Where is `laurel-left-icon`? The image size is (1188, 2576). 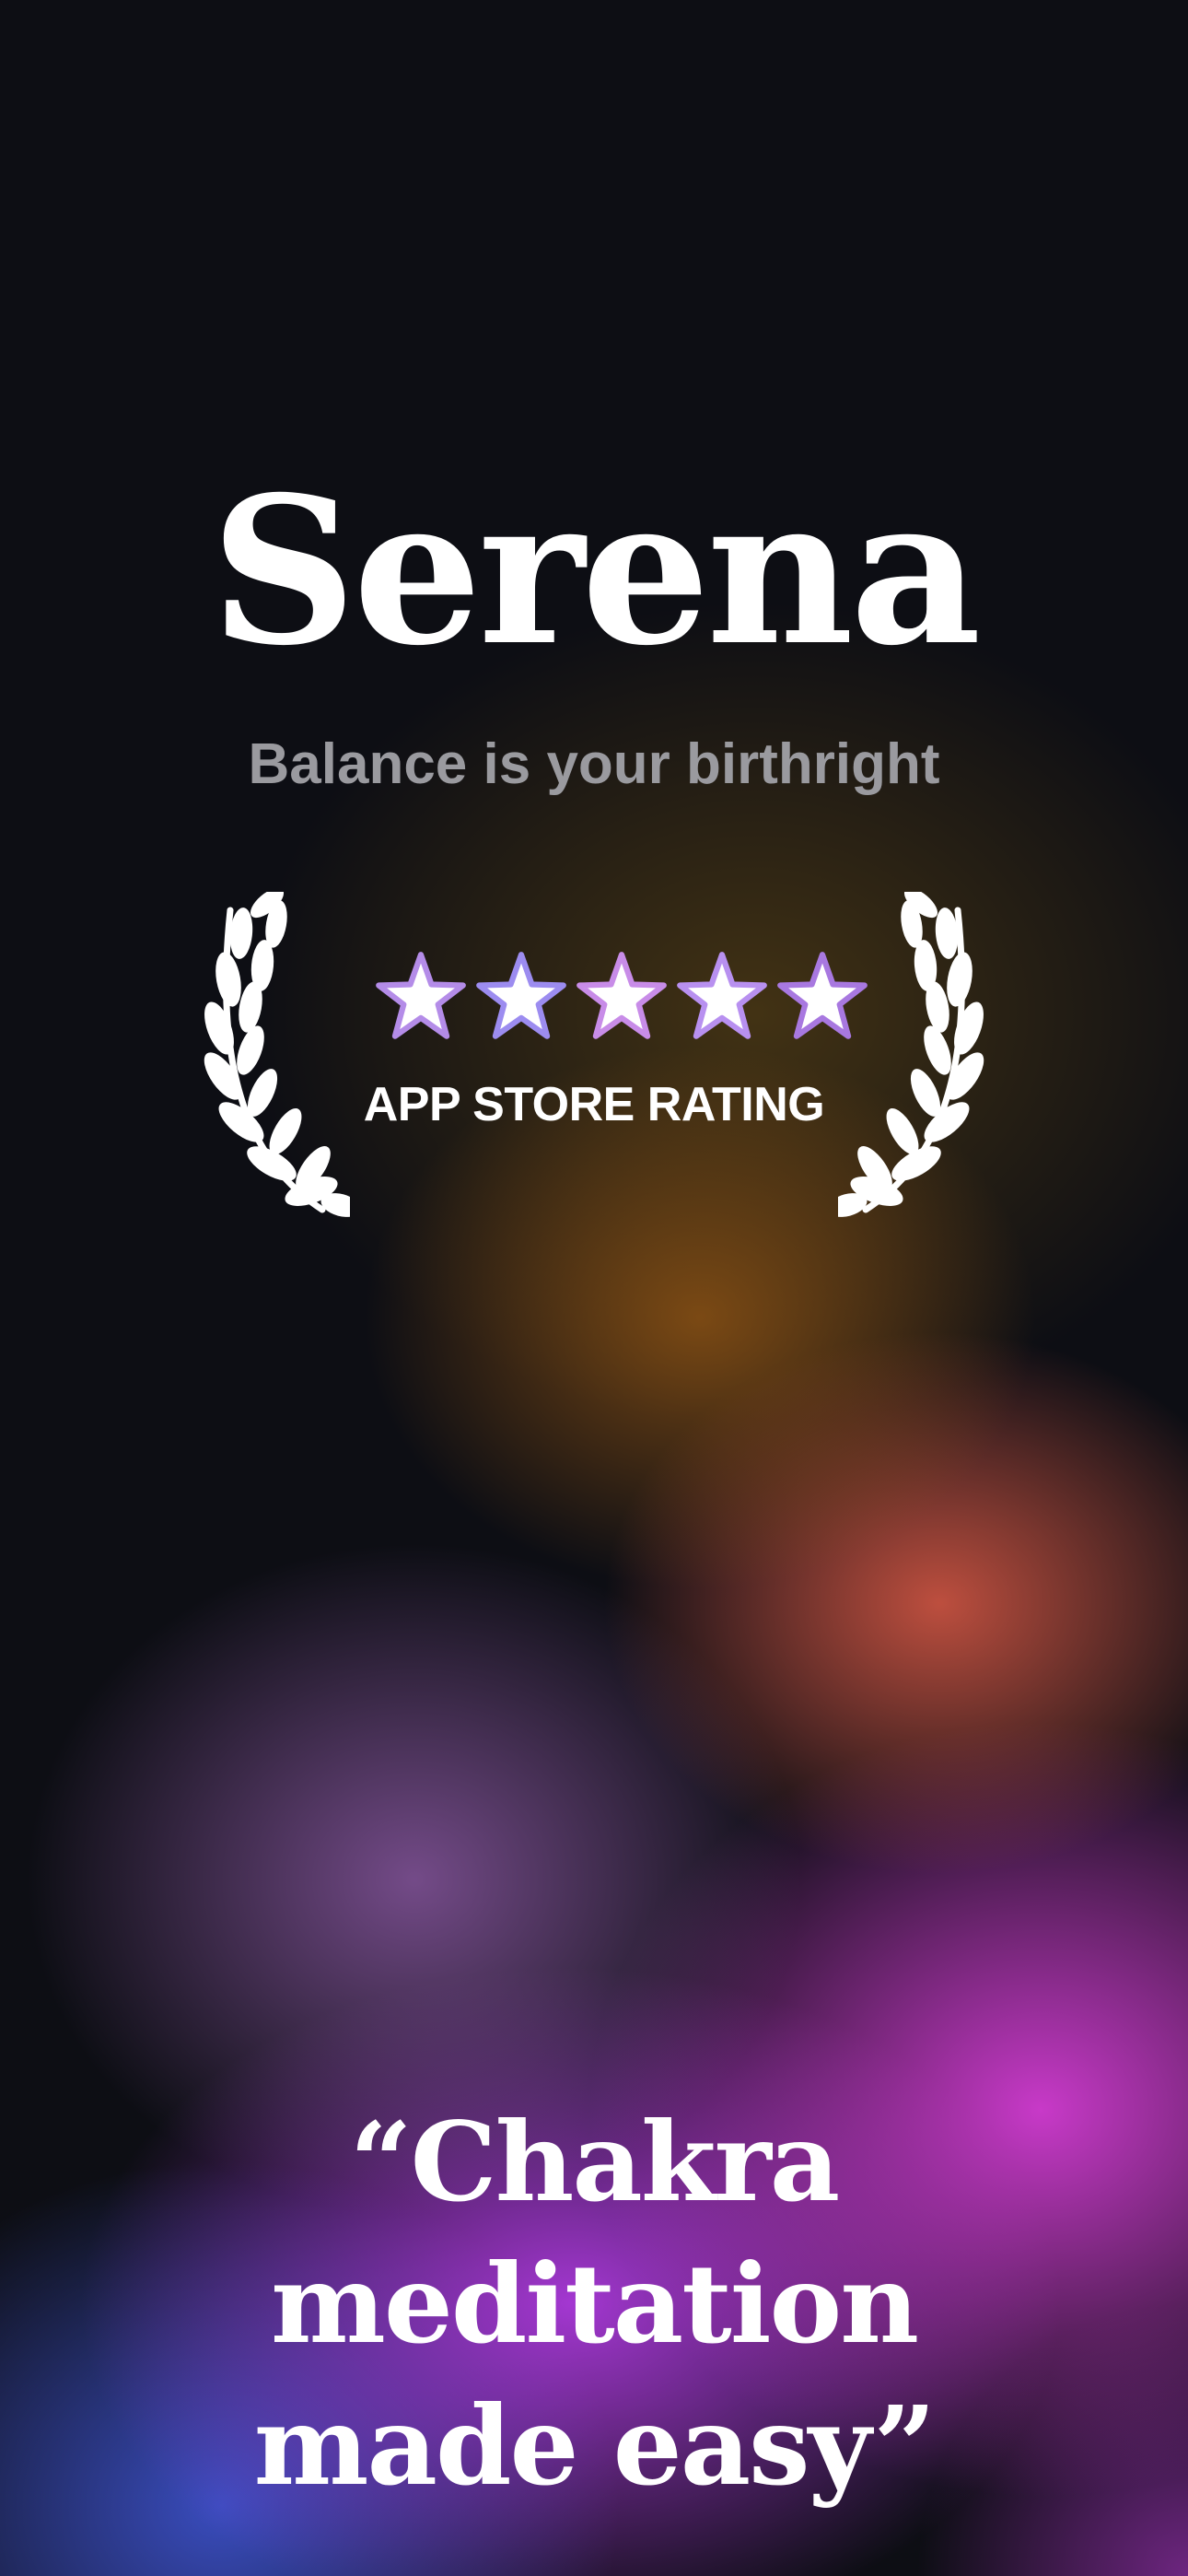
laurel-left-icon is located at coordinates (277, 1054).